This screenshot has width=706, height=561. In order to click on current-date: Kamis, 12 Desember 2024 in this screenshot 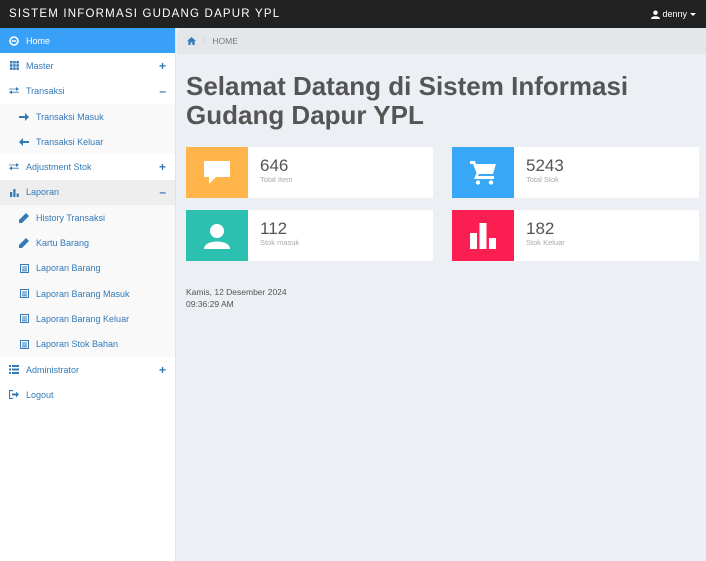, I will do `click(236, 292)`.